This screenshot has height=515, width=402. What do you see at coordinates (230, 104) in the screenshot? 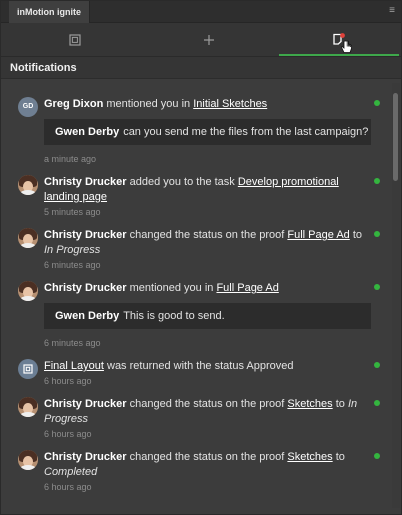
I see `notification-link: Initial Sketches` at bounding box center [230, 104].